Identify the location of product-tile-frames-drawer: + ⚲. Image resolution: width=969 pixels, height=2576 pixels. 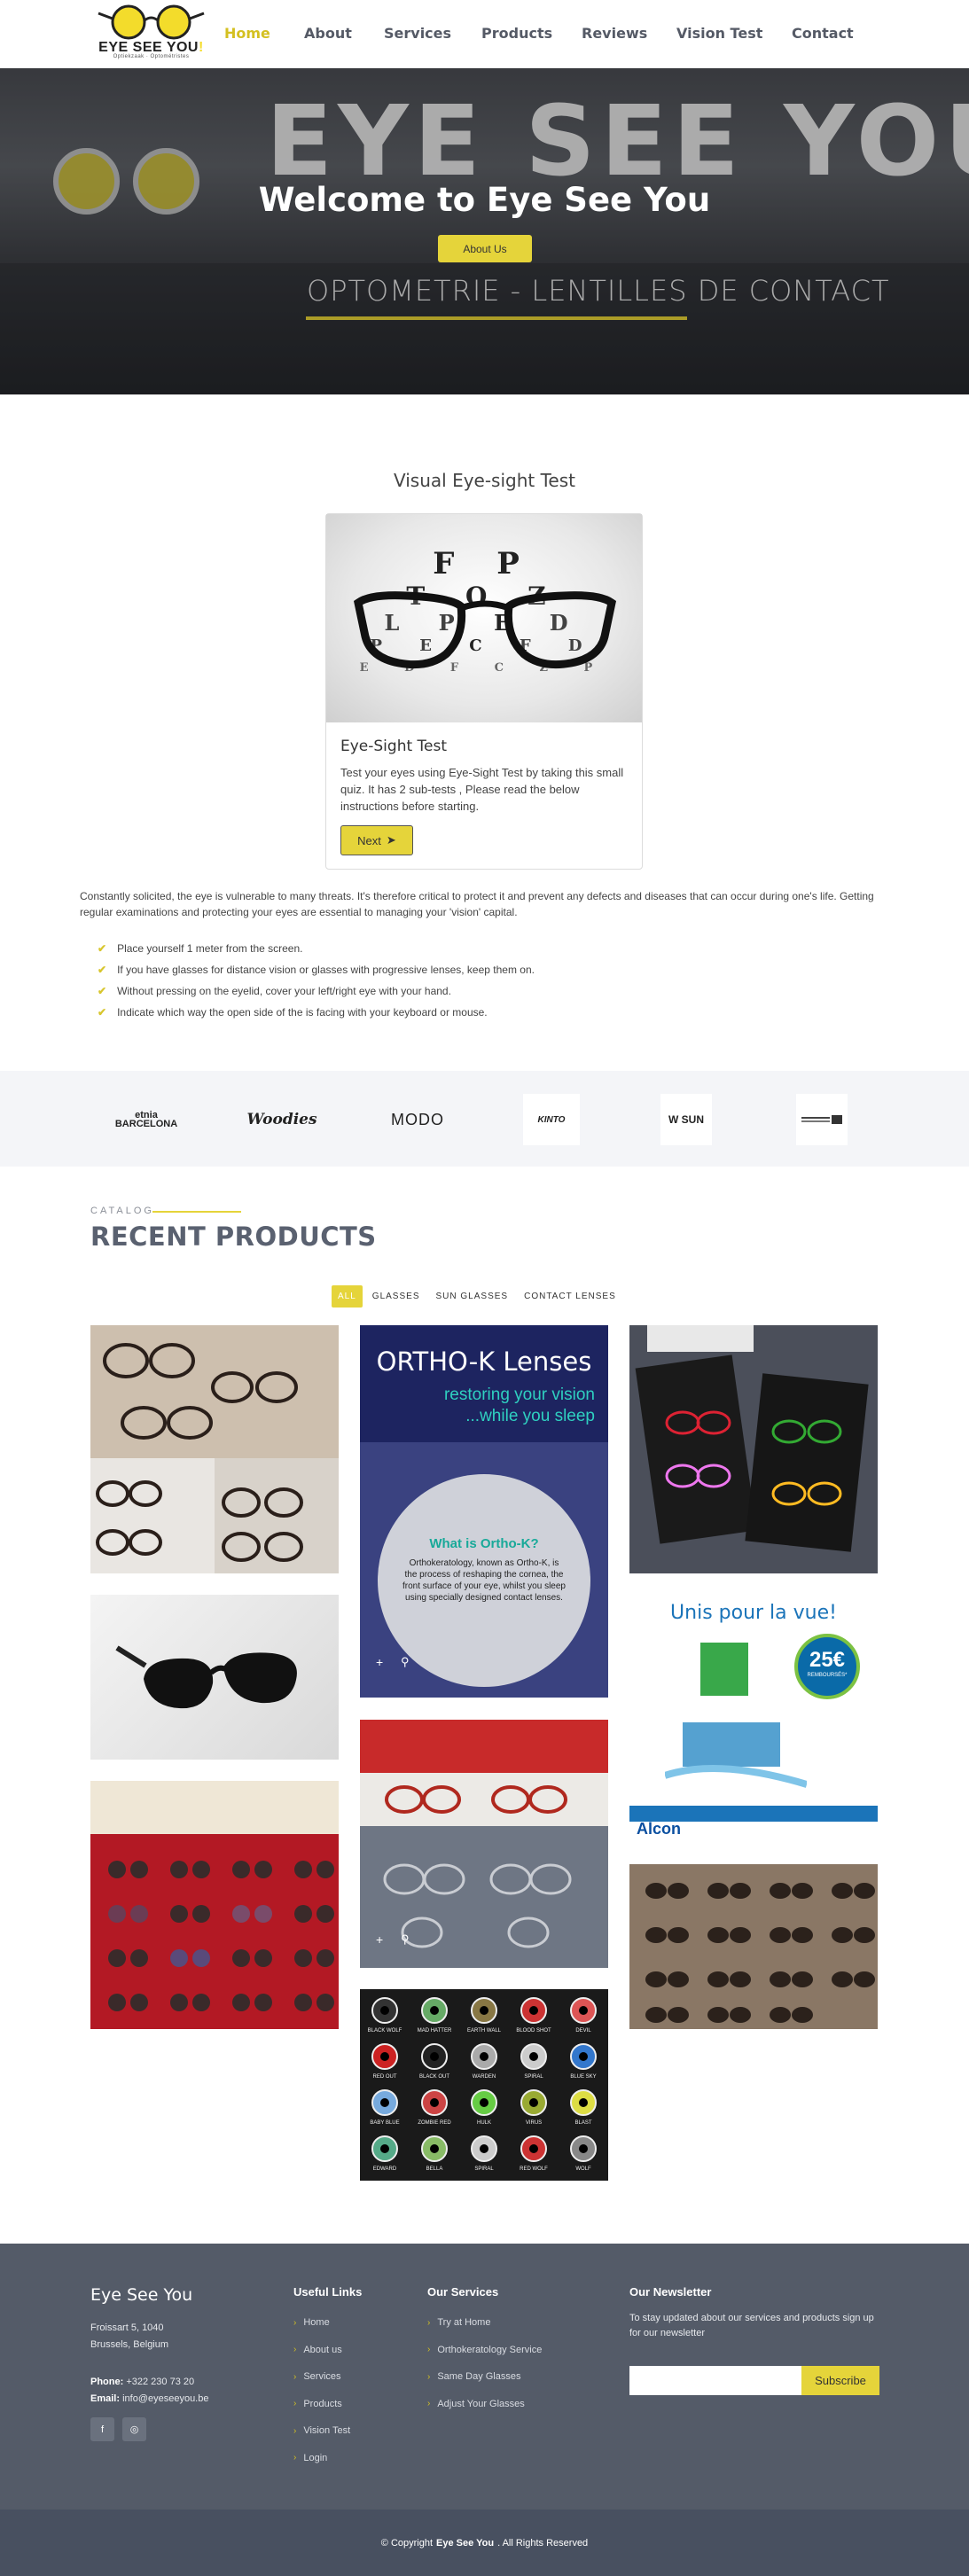
(484, 1844).